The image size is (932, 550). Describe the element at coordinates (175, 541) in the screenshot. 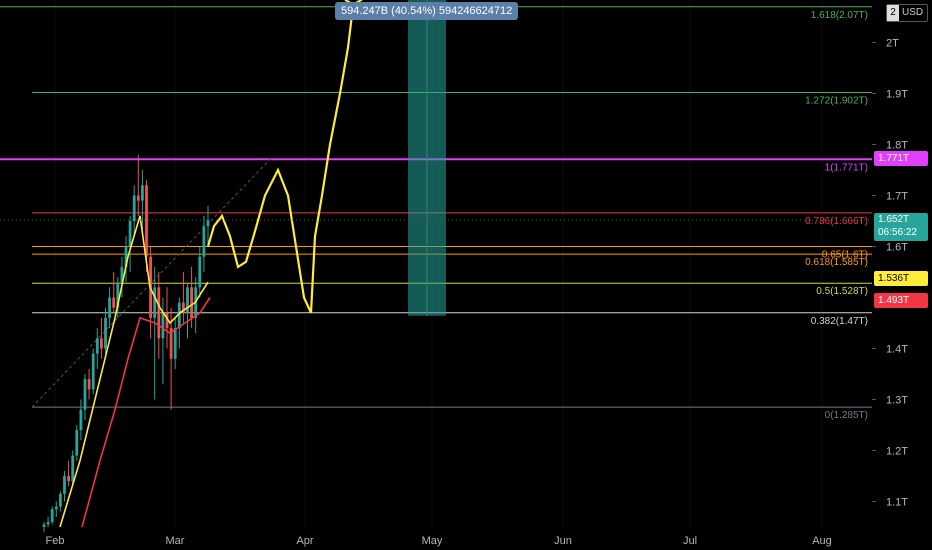

I see `x-tick-label-1: Mar` at that location.